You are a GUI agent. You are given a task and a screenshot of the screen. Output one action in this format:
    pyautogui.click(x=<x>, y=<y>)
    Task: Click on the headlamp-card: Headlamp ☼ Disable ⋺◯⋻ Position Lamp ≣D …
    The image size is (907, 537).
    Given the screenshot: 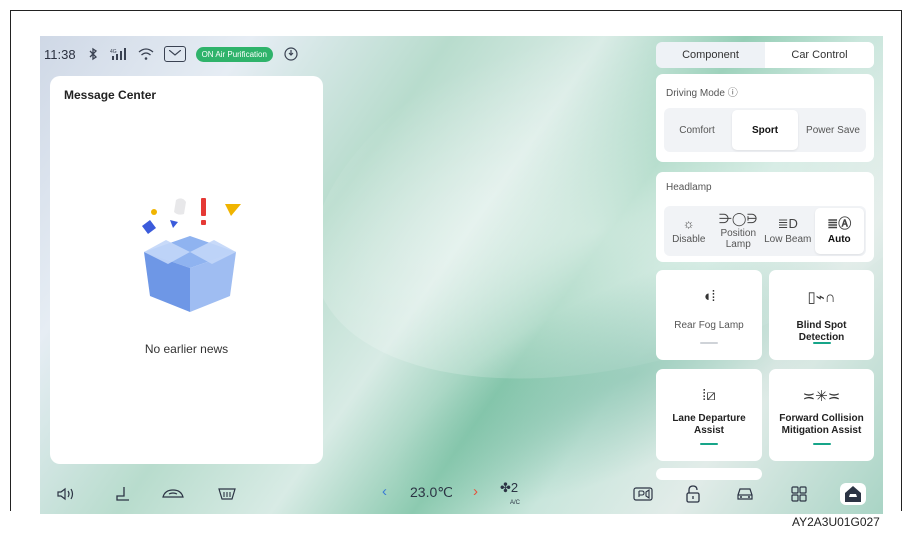 What is the action you would take?
    pyautogui.click(x=765, y=217)
    